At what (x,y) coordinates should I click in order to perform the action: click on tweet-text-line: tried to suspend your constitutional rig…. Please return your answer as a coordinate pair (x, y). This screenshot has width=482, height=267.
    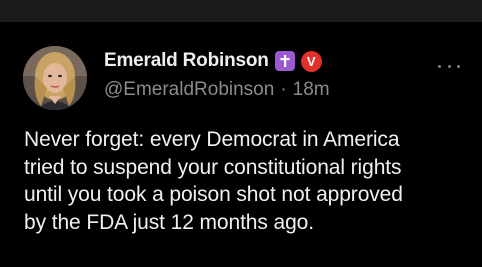
    Looking at the image, I should click on (213, 167).